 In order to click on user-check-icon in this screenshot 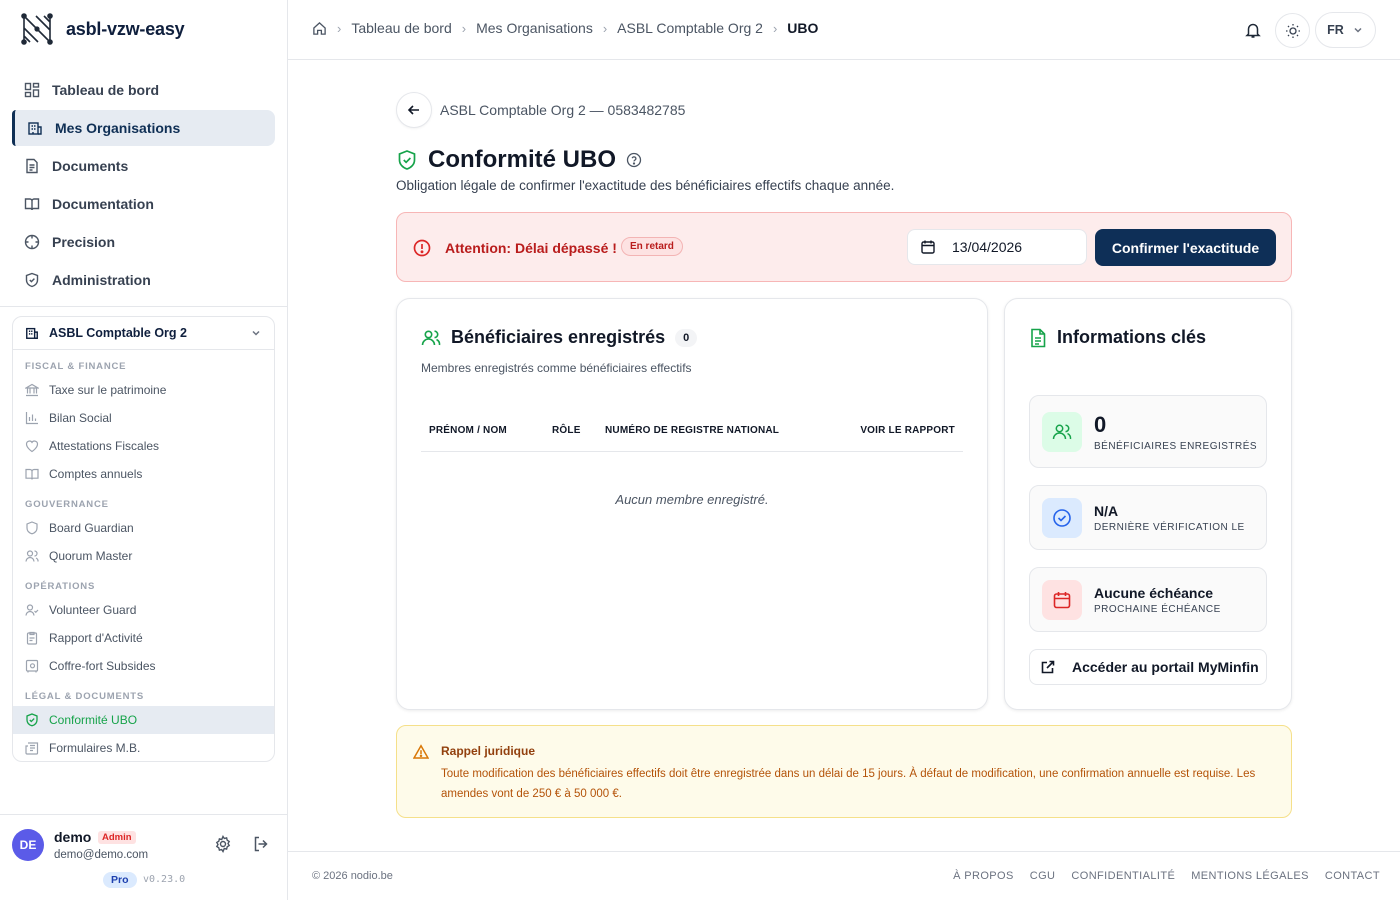, I will do `click(32, 610)`.